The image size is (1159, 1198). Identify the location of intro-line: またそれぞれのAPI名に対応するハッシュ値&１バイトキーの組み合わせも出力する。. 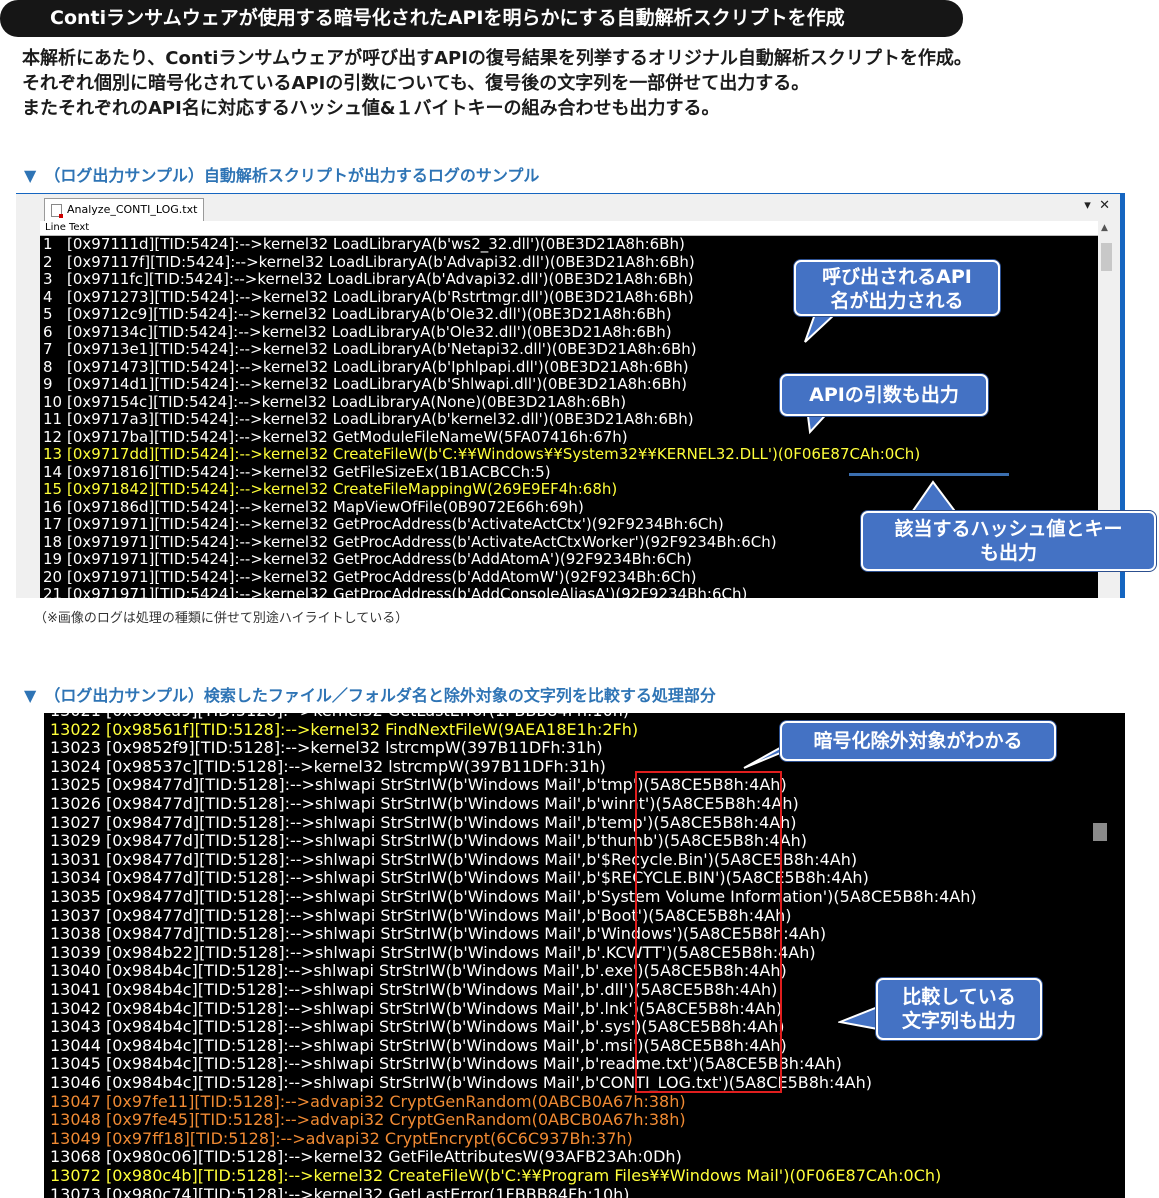
(371, 108).